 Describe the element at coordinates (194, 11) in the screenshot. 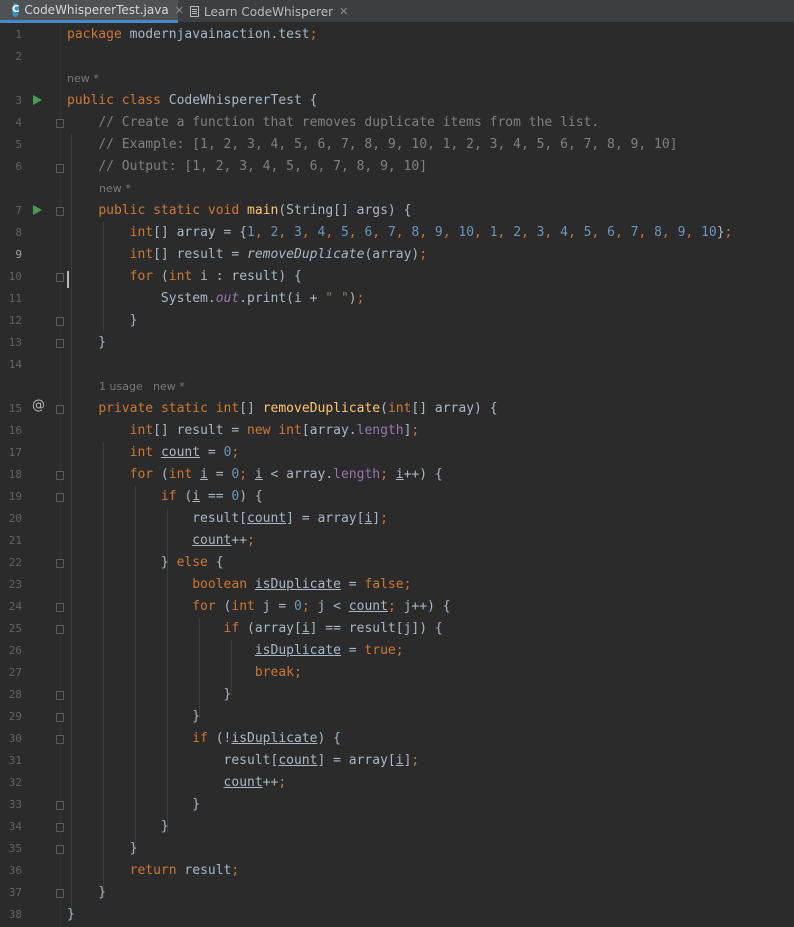

I see `document-icon` at that location.